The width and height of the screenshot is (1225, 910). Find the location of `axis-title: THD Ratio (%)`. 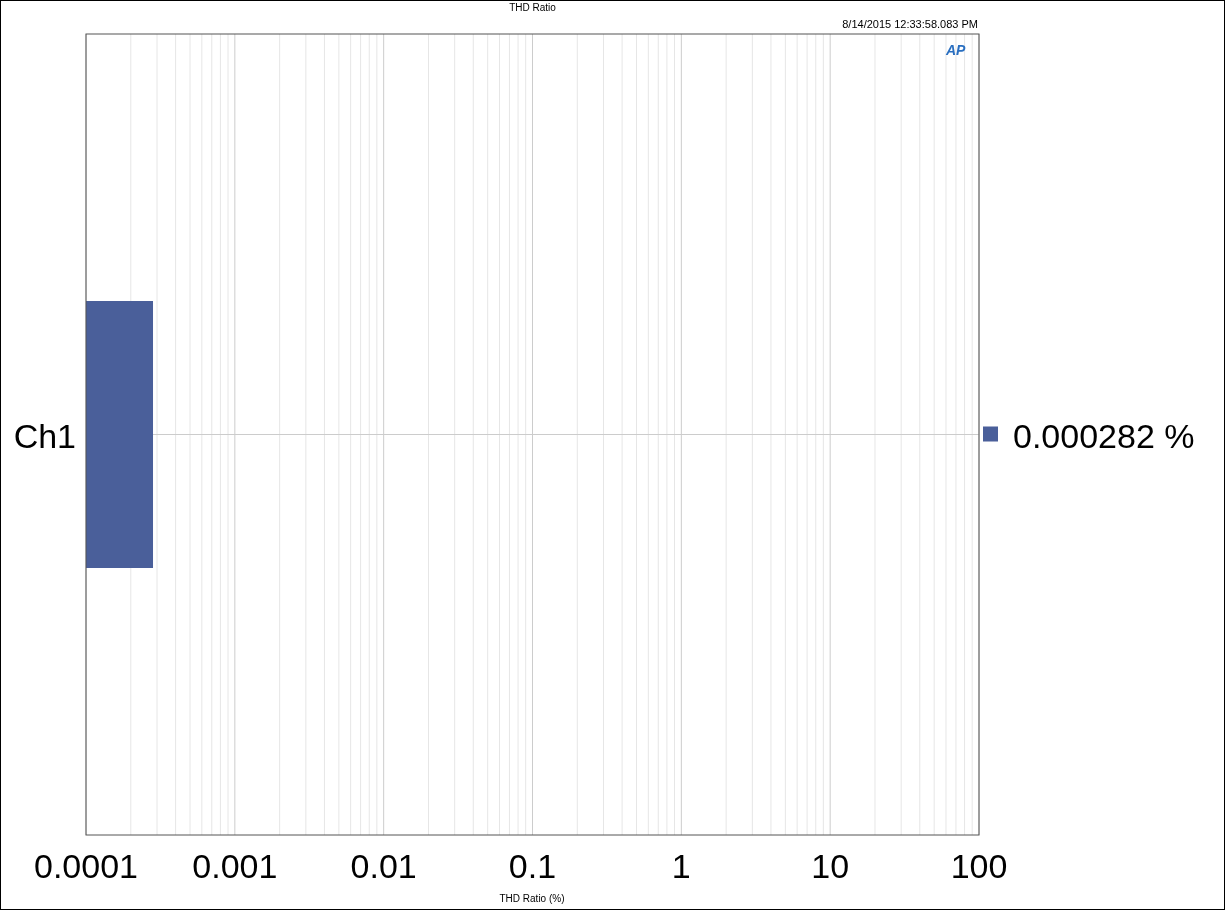

axis-title: THD Ratio (%) is located at coordinates (532, 898).